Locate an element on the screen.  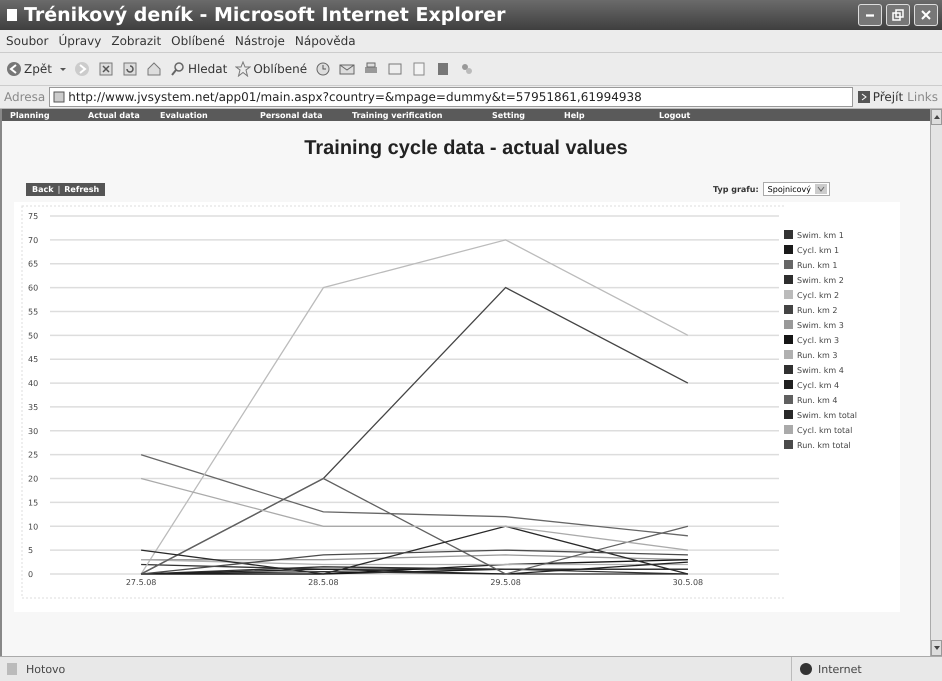
status-text: Hotovo is located at coordinates (46, 669).